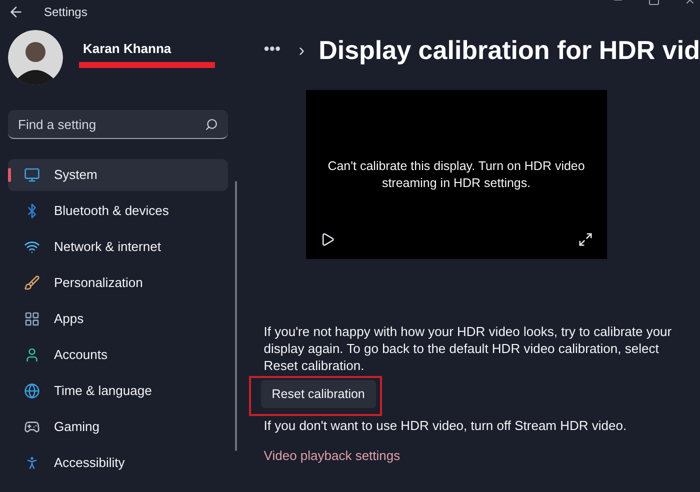 This screenshot has height=492, width=700. What do you see at coordinates (118, 283) in the screenshot?
I see `sidebar-item: Personalization` at bounding box center [118, 283].